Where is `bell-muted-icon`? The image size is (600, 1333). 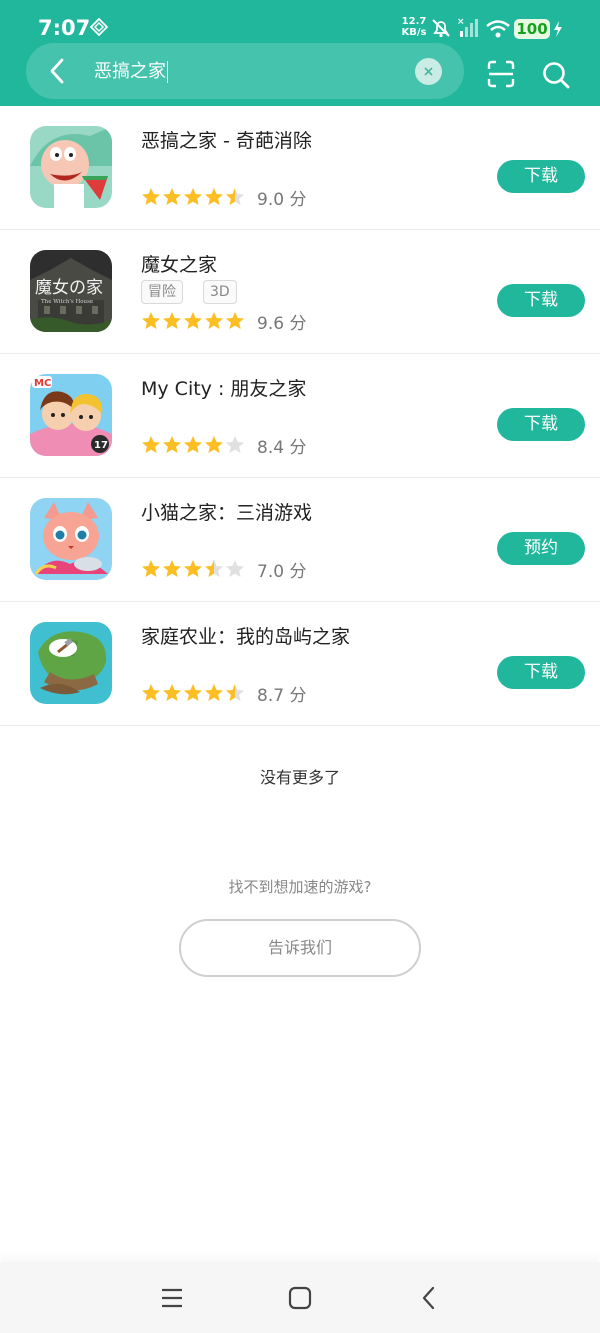
bell-muted-icon is located at coordinates (441, 28).